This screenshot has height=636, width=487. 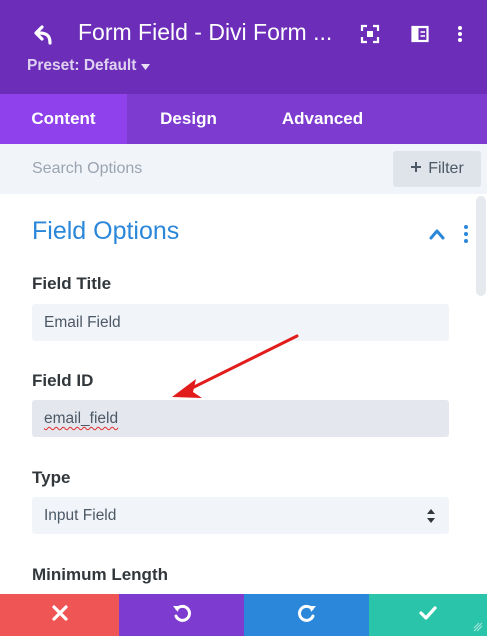 I want to click on filter-label: Filter, so click(x=446, y=168).